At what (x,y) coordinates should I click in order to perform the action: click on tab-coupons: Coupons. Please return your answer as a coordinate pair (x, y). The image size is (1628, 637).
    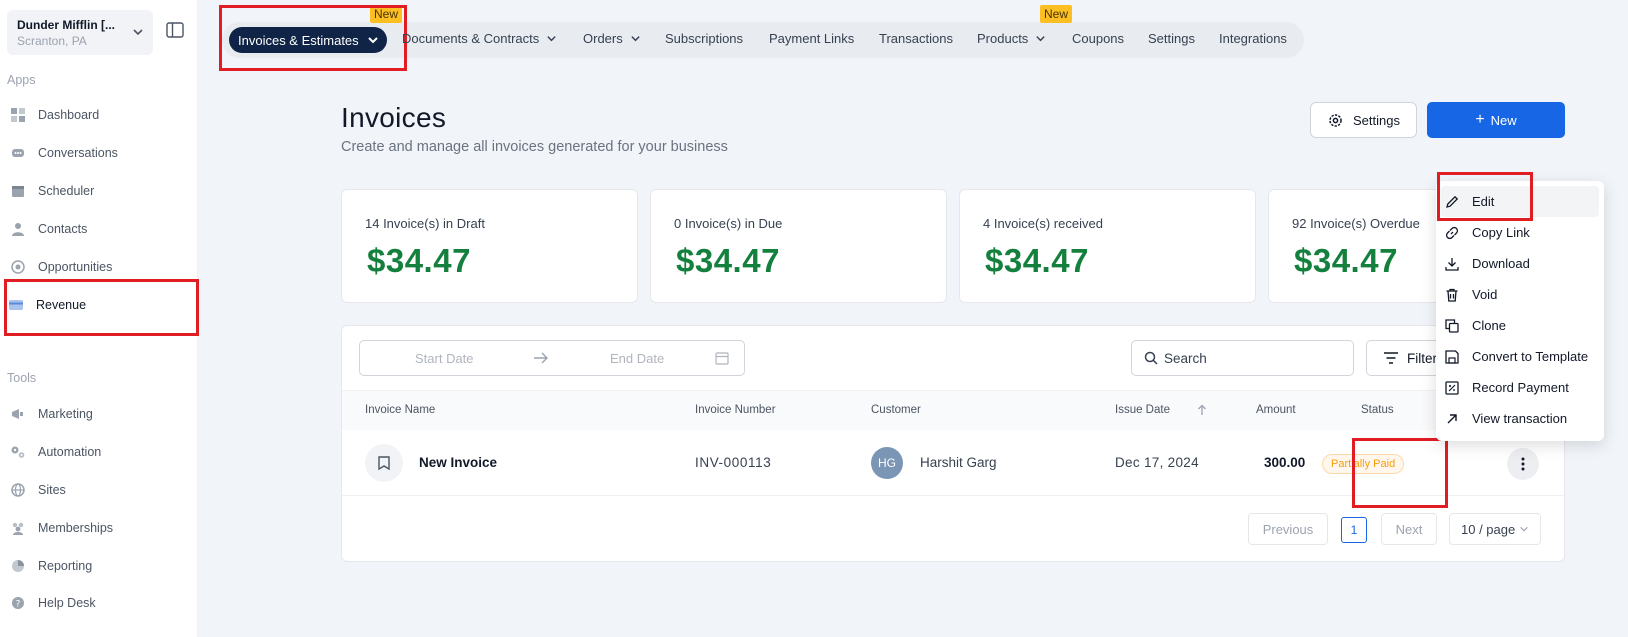
    Looking at the image, I should click on (1098, 38).